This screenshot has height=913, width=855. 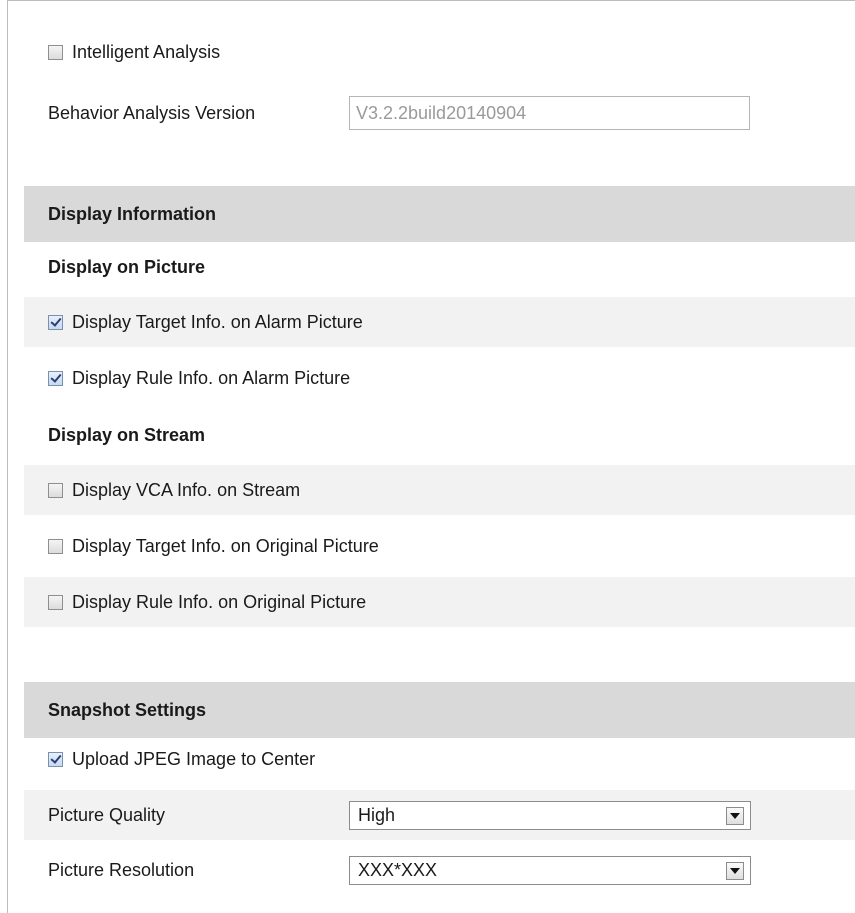 What do you see at coordinates (439, 490) in the screenshot?
I see `display-vca-stream-row: Display VCA Info. on Stream` at bounding box center [439, 490].